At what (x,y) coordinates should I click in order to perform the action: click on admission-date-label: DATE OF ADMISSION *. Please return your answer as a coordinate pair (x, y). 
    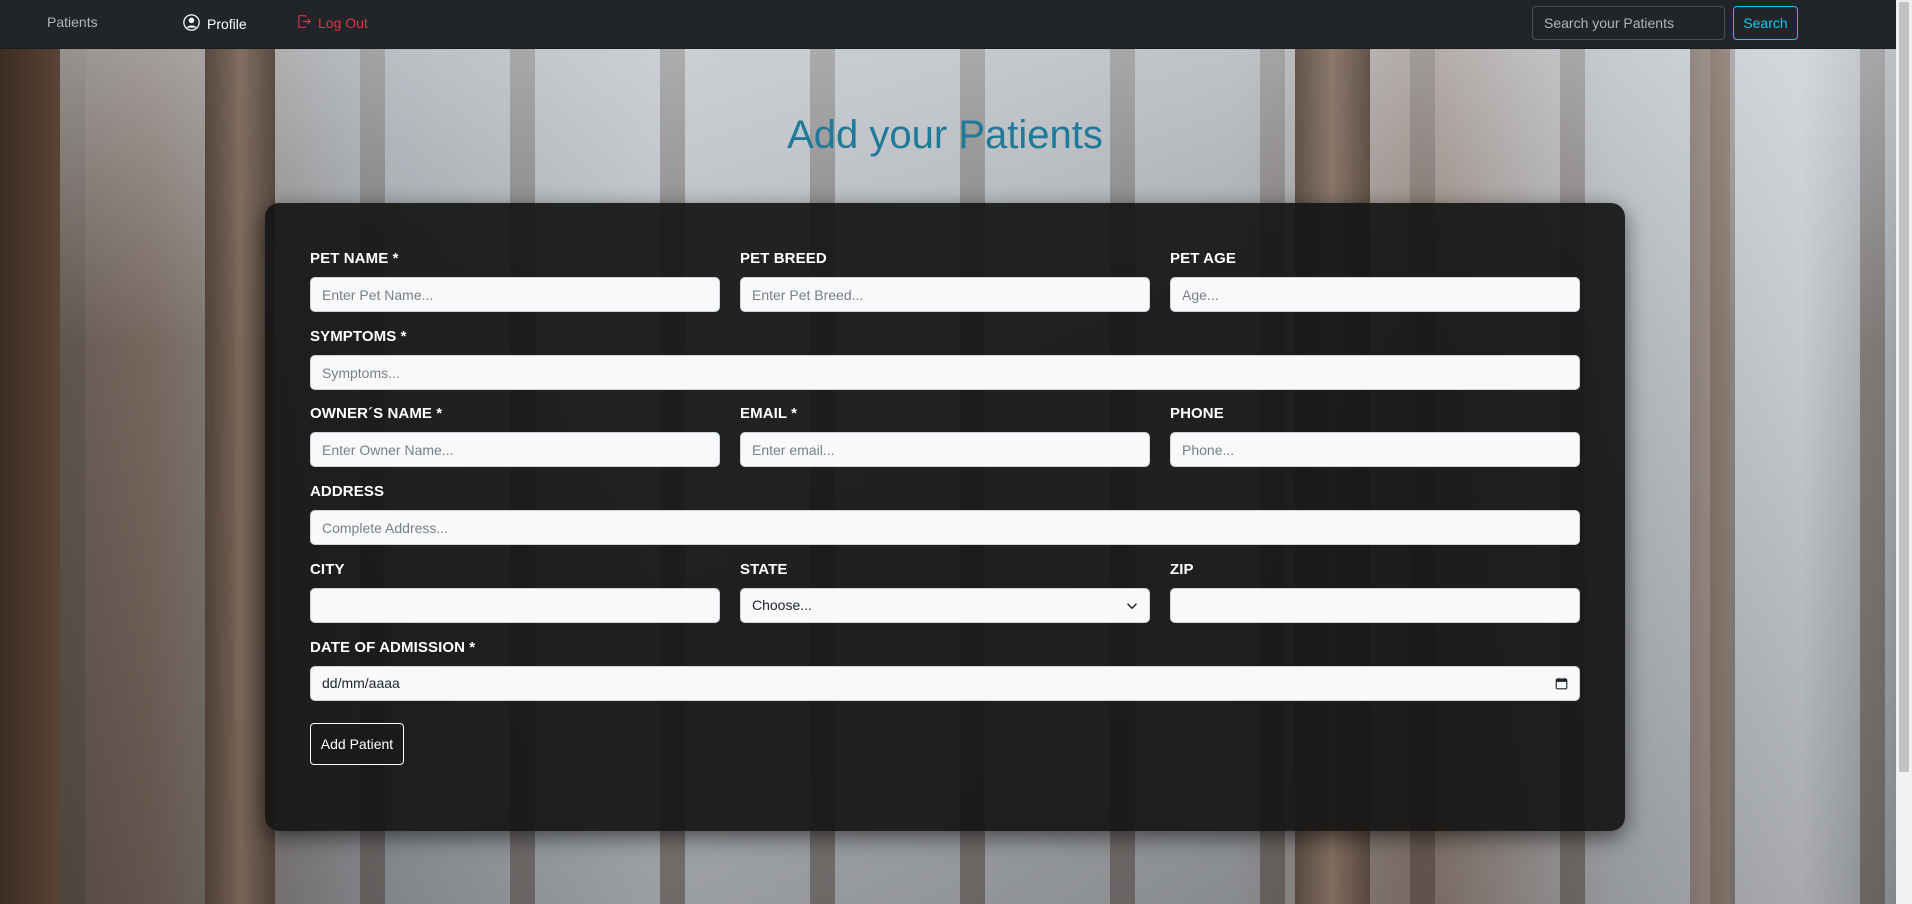
    Looking at the image, I should click on (393, 647).